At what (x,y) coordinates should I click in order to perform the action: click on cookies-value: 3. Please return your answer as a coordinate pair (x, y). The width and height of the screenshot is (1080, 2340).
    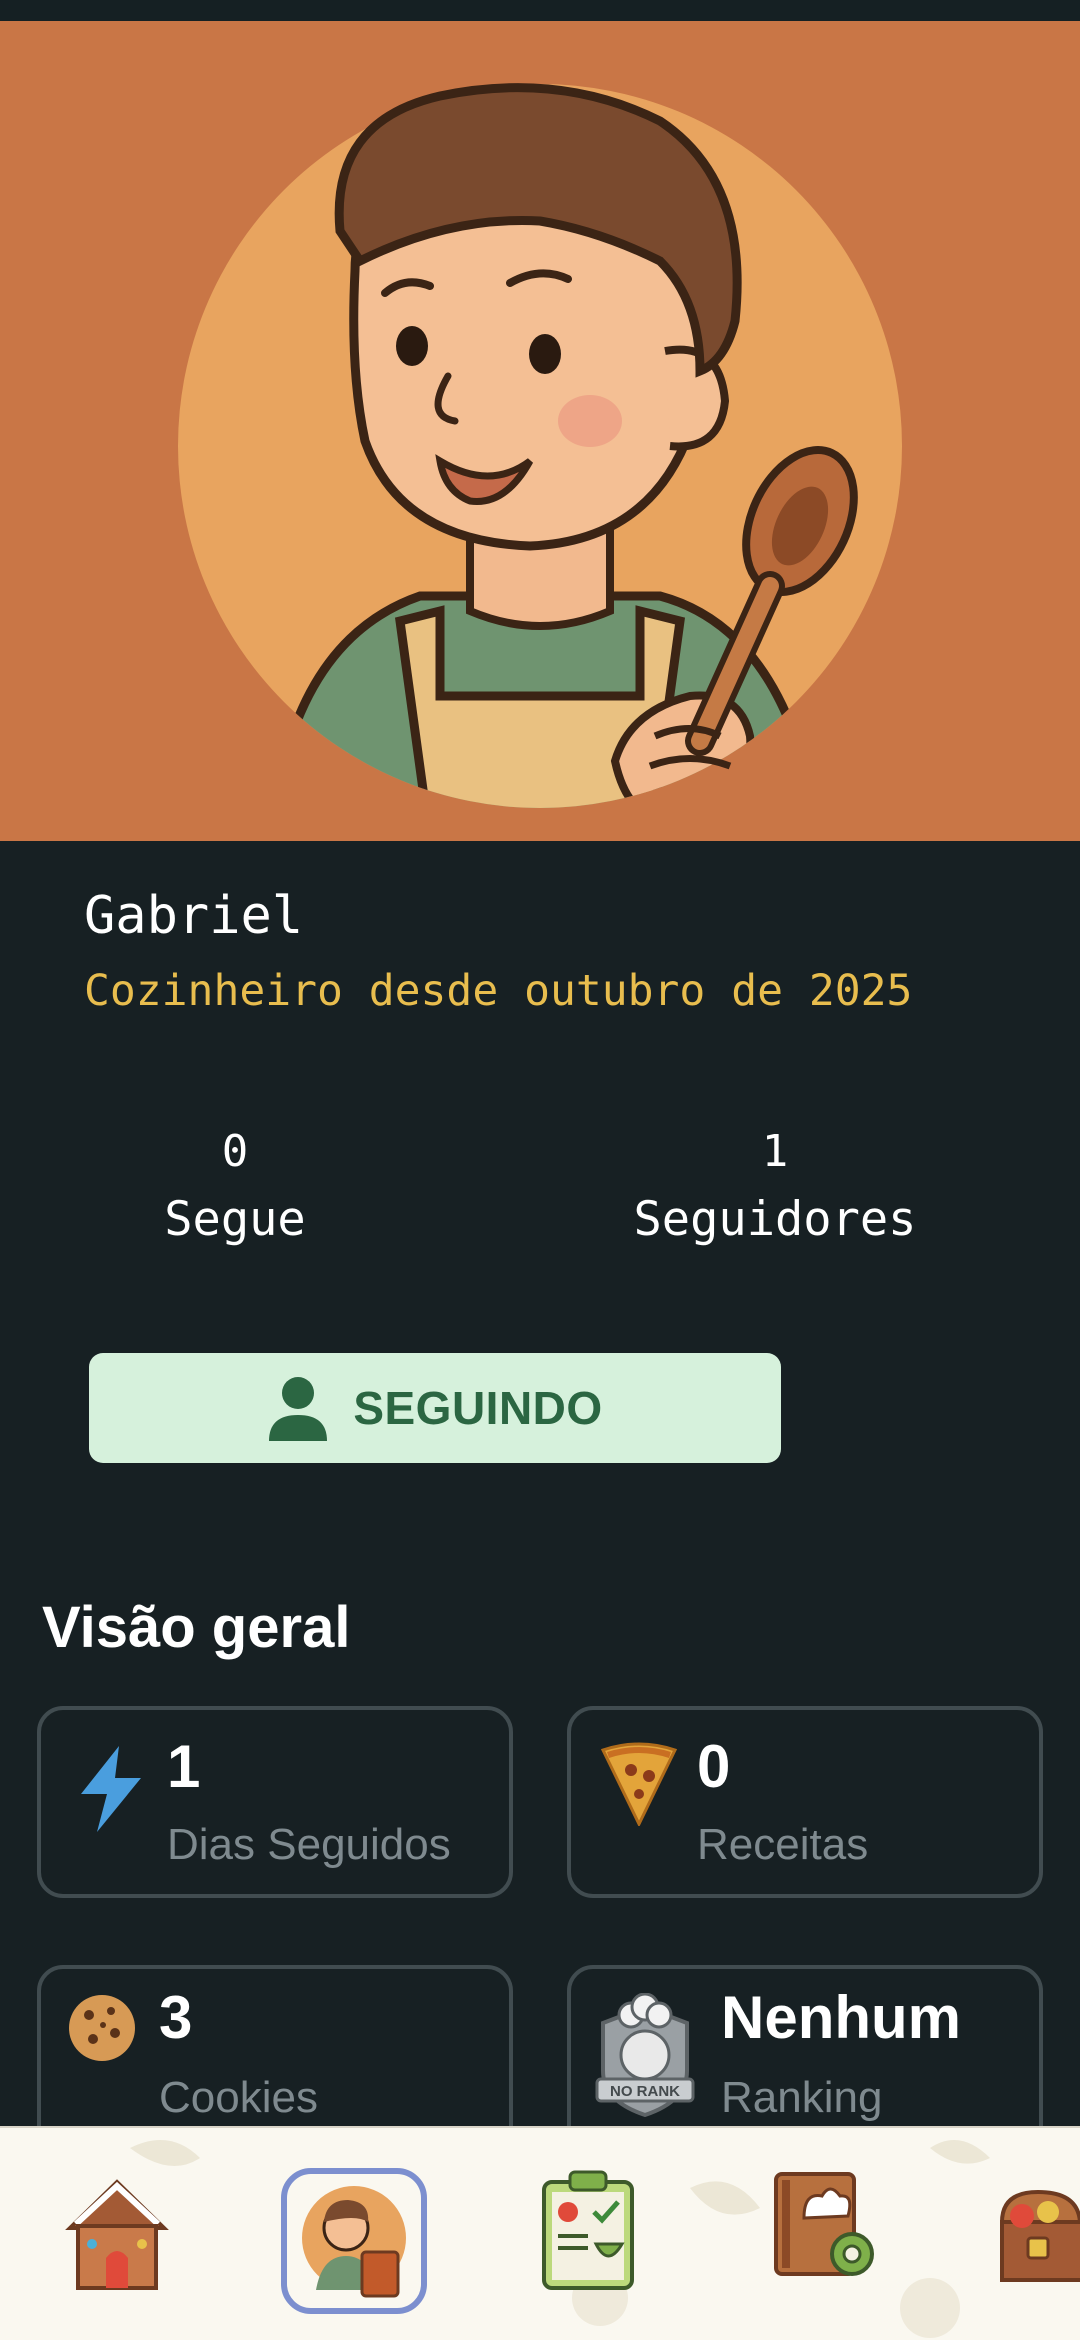
    Looking at the image, I should click on (176, 2017).